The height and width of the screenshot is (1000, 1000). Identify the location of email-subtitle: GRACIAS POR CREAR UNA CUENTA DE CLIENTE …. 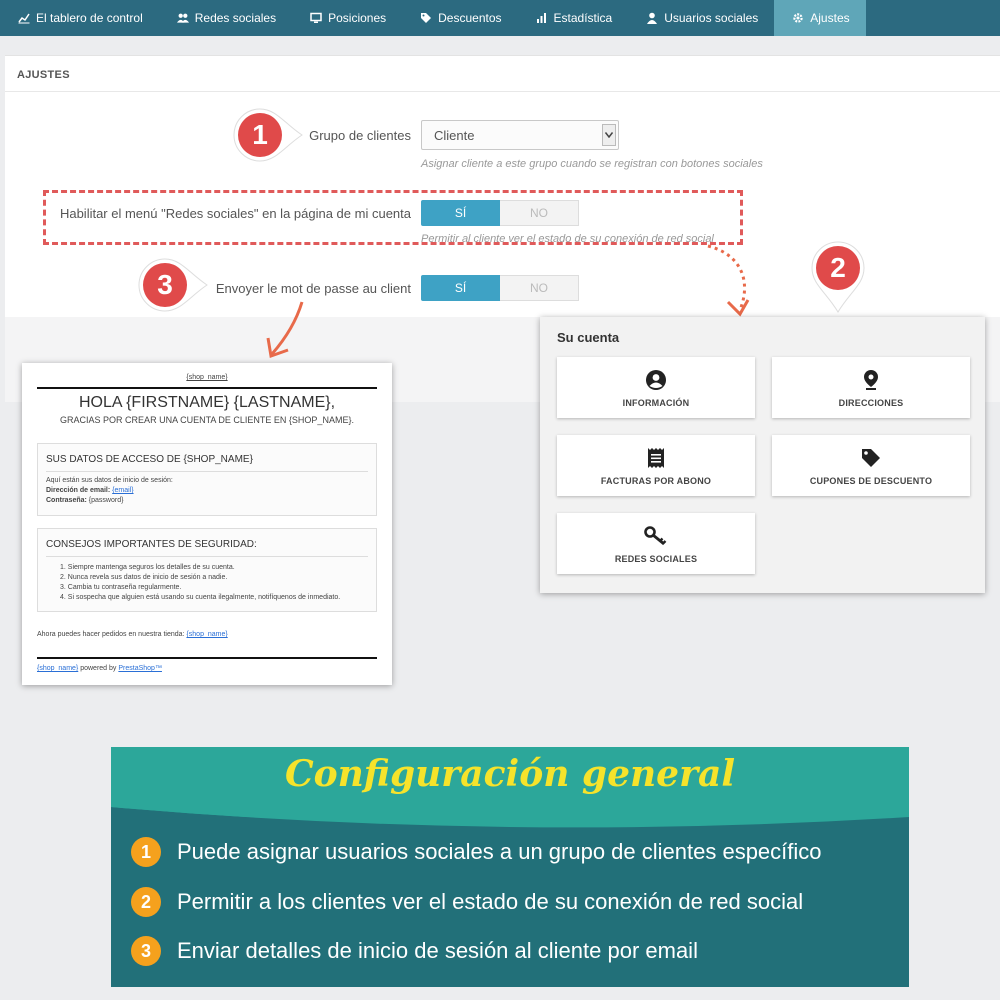
(207, 420).